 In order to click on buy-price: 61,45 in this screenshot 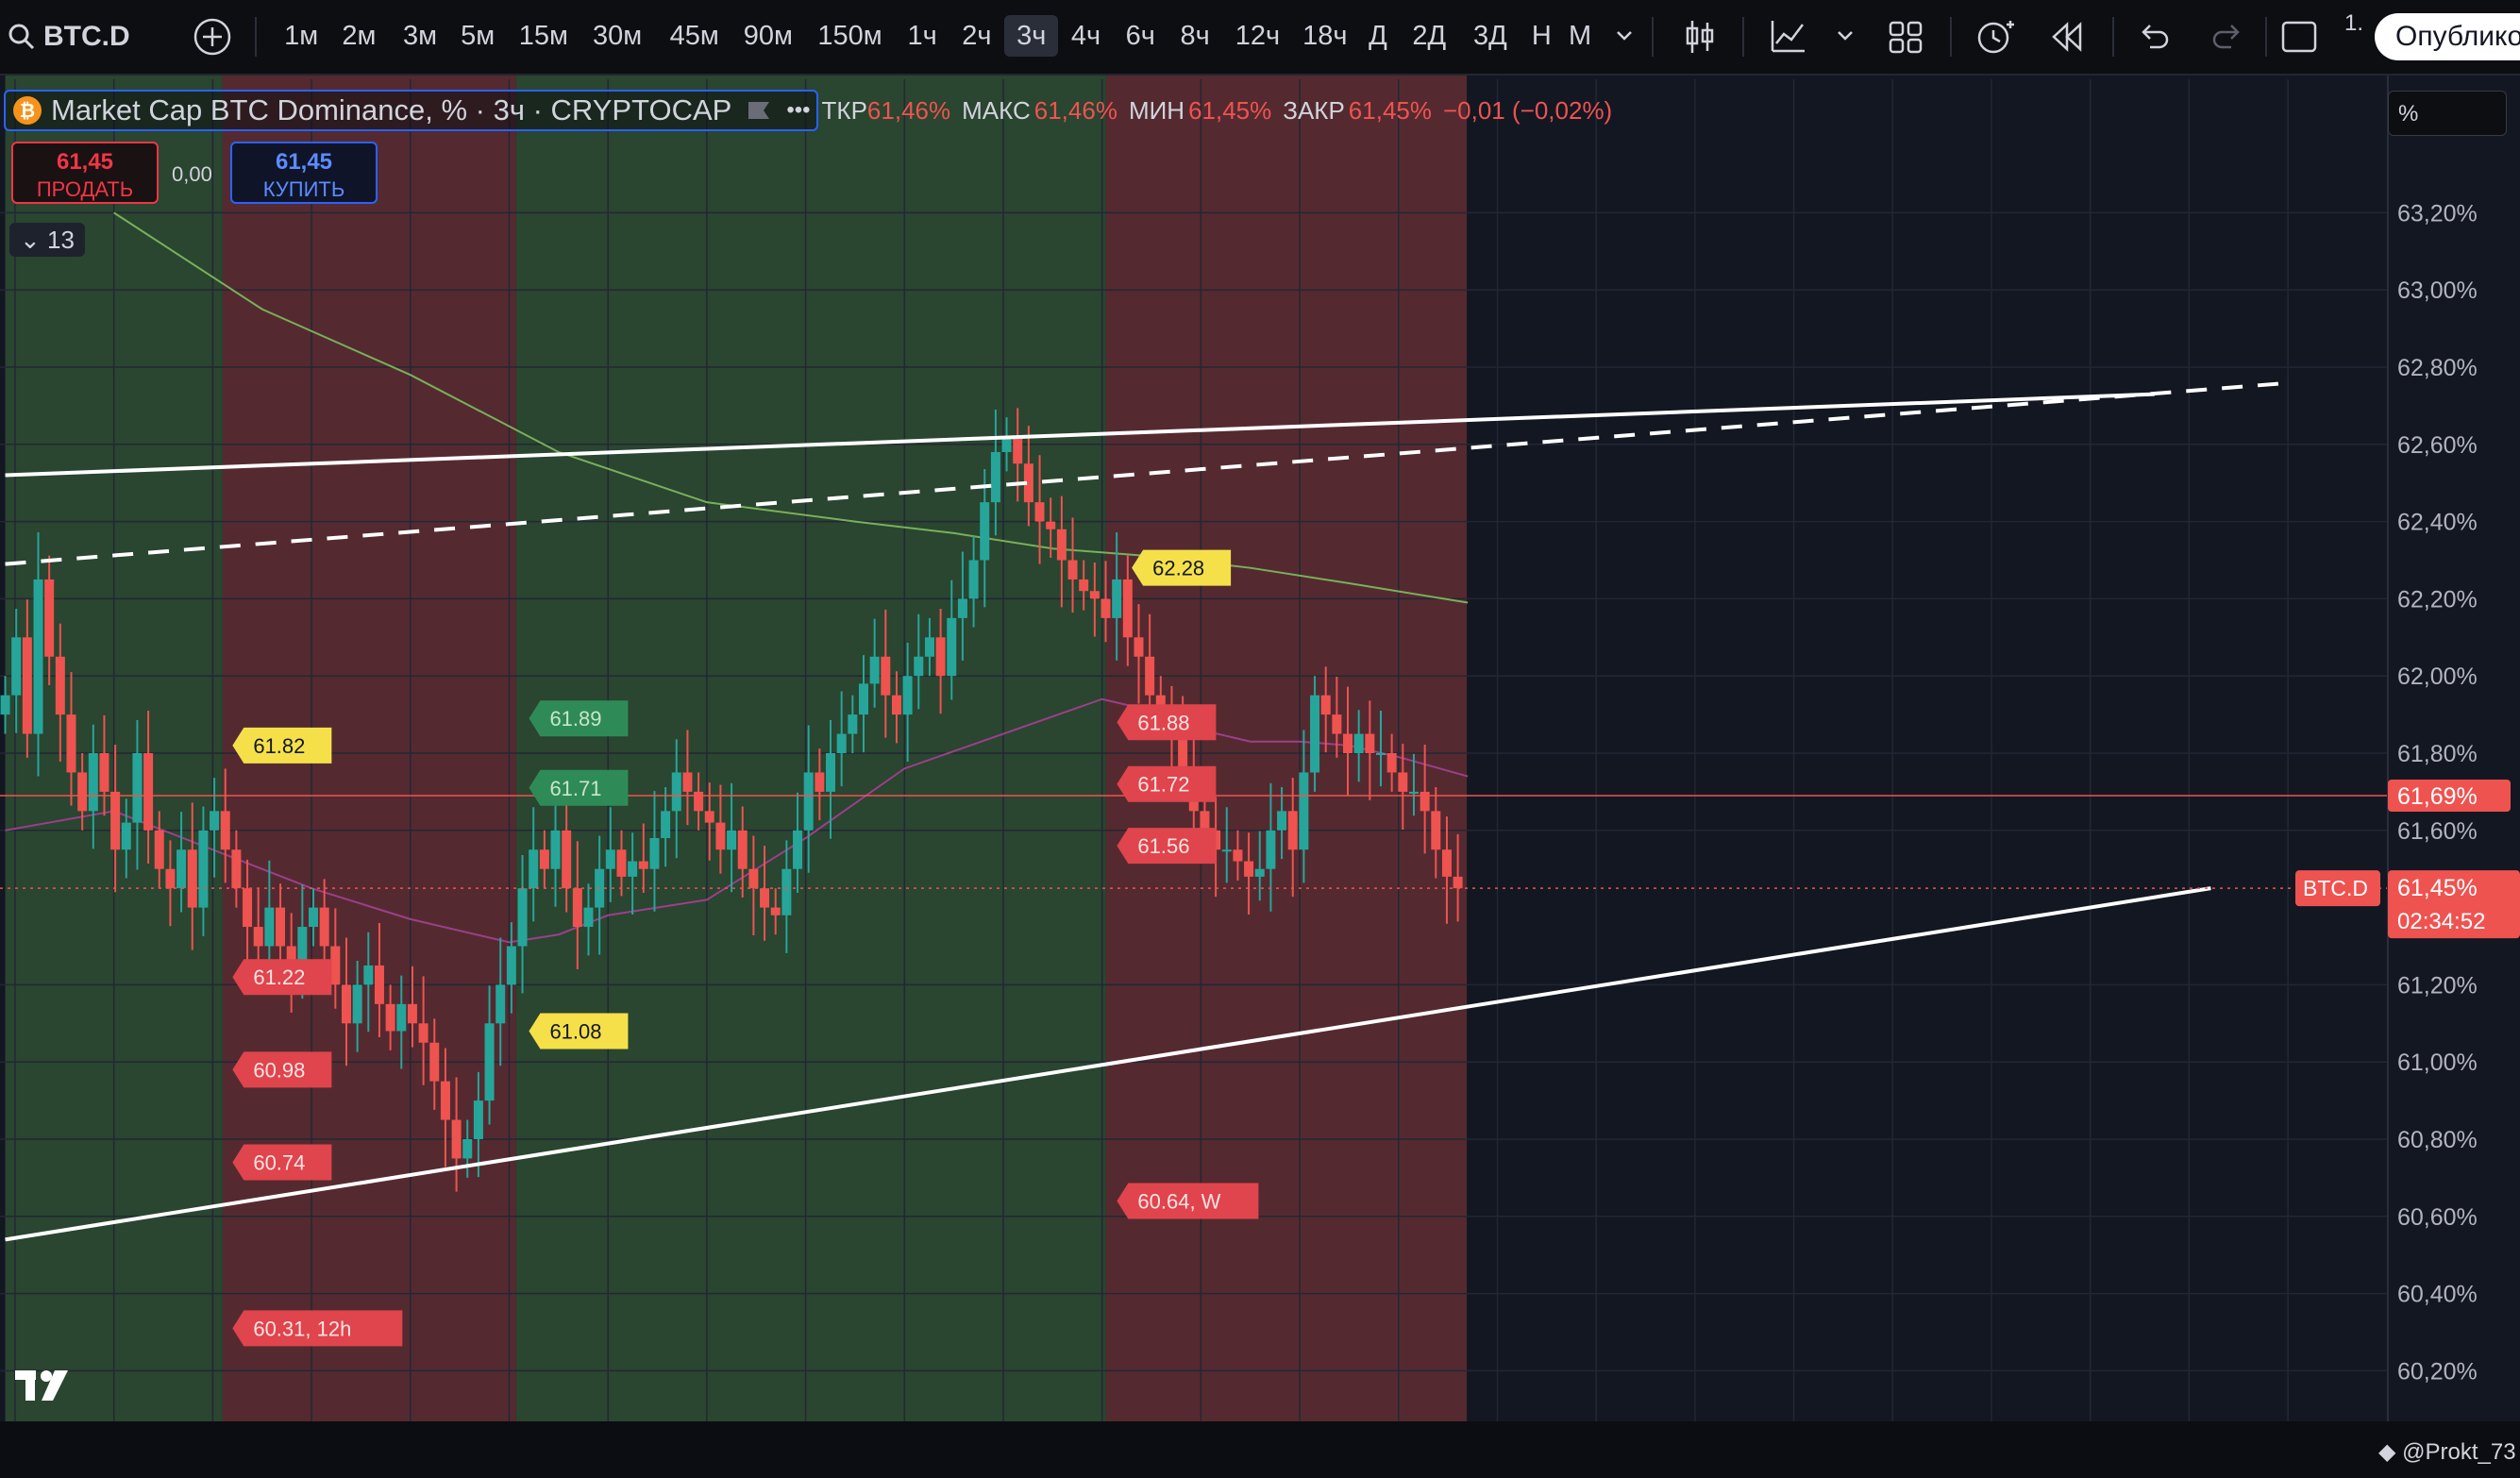, I will do `click(304, 162)`.